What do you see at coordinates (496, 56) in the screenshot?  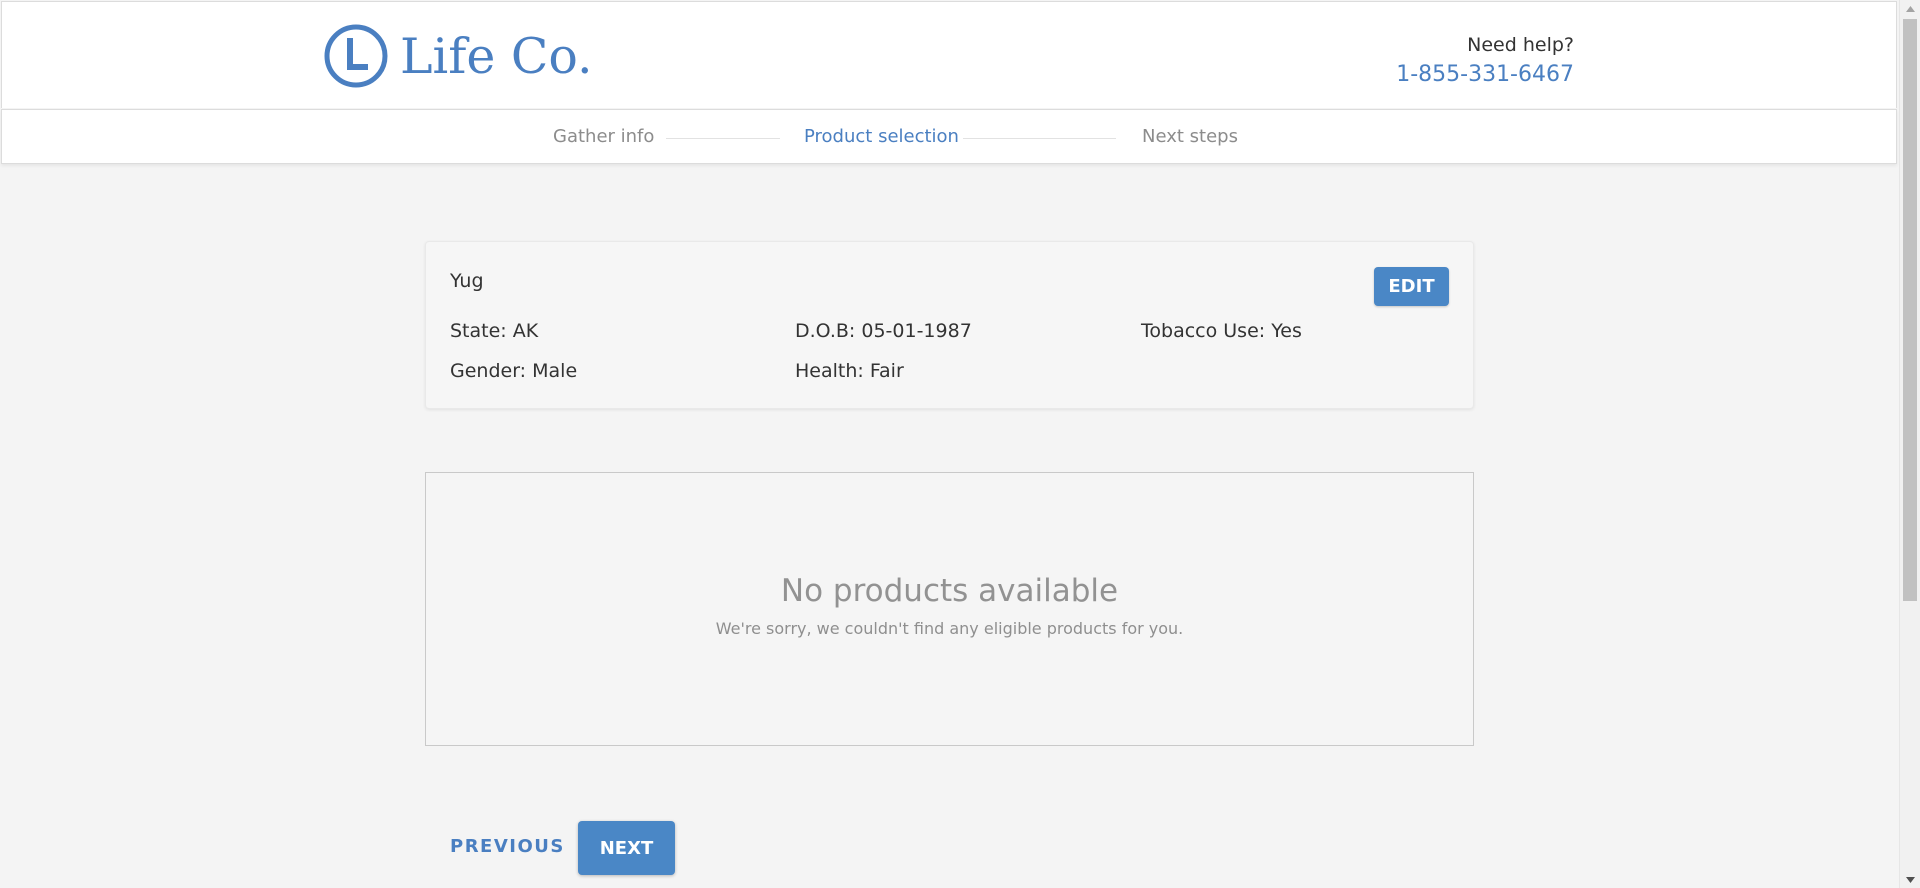 I see `logo-text: Life Co.` at bounding box center [496, 56].